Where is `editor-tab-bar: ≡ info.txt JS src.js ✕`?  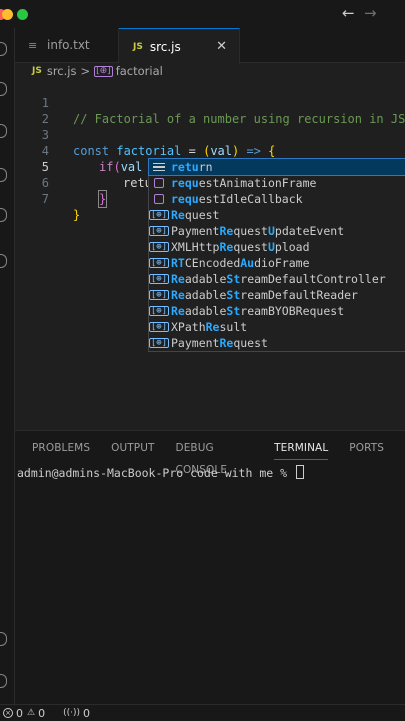
editor-tab-bar: ≡ info.txt JS src.js ✕ is located at coordinates (210, 46).